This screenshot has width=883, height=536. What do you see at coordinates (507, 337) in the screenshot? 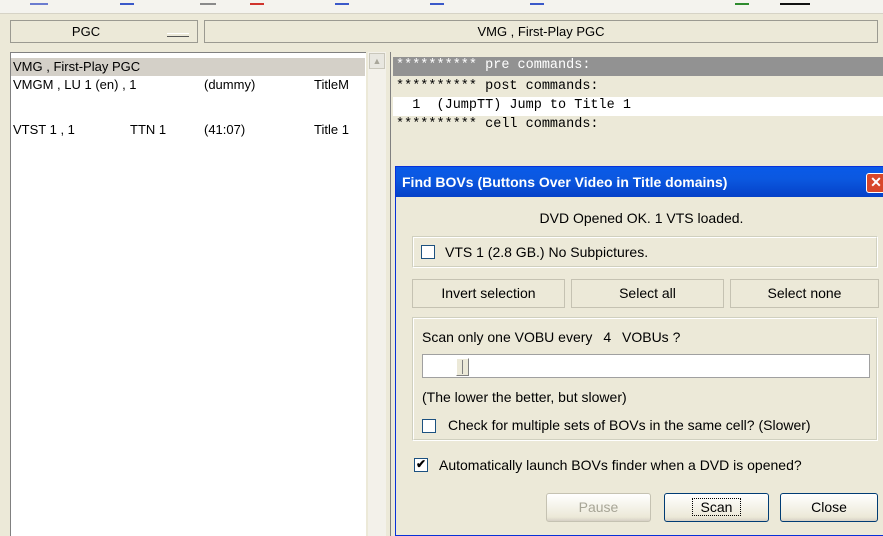
I see `scan-prefix: Scan only one VOBU every` at bounding box center [507, 337].